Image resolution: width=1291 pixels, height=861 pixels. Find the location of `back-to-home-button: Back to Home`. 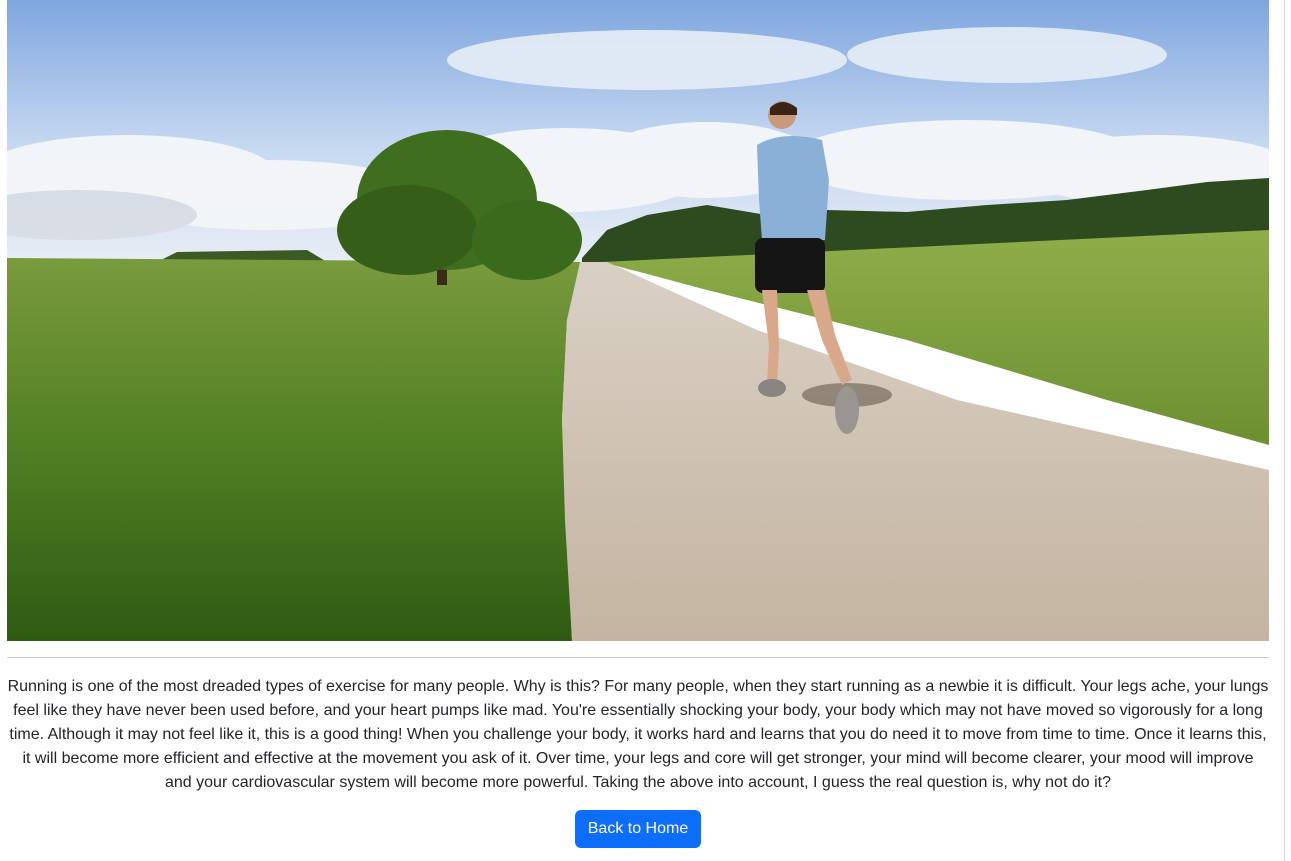

back-to-home-button: Back to Home is located at coordinates (638, 829).